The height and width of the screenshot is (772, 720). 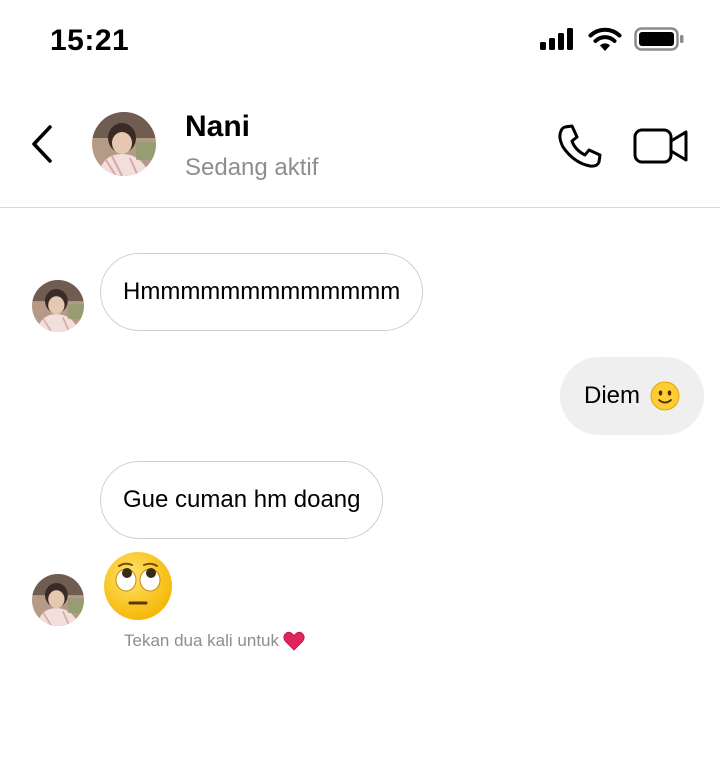 I want to click on slightly-smiling-face-icon, so click(x=665, y=396).